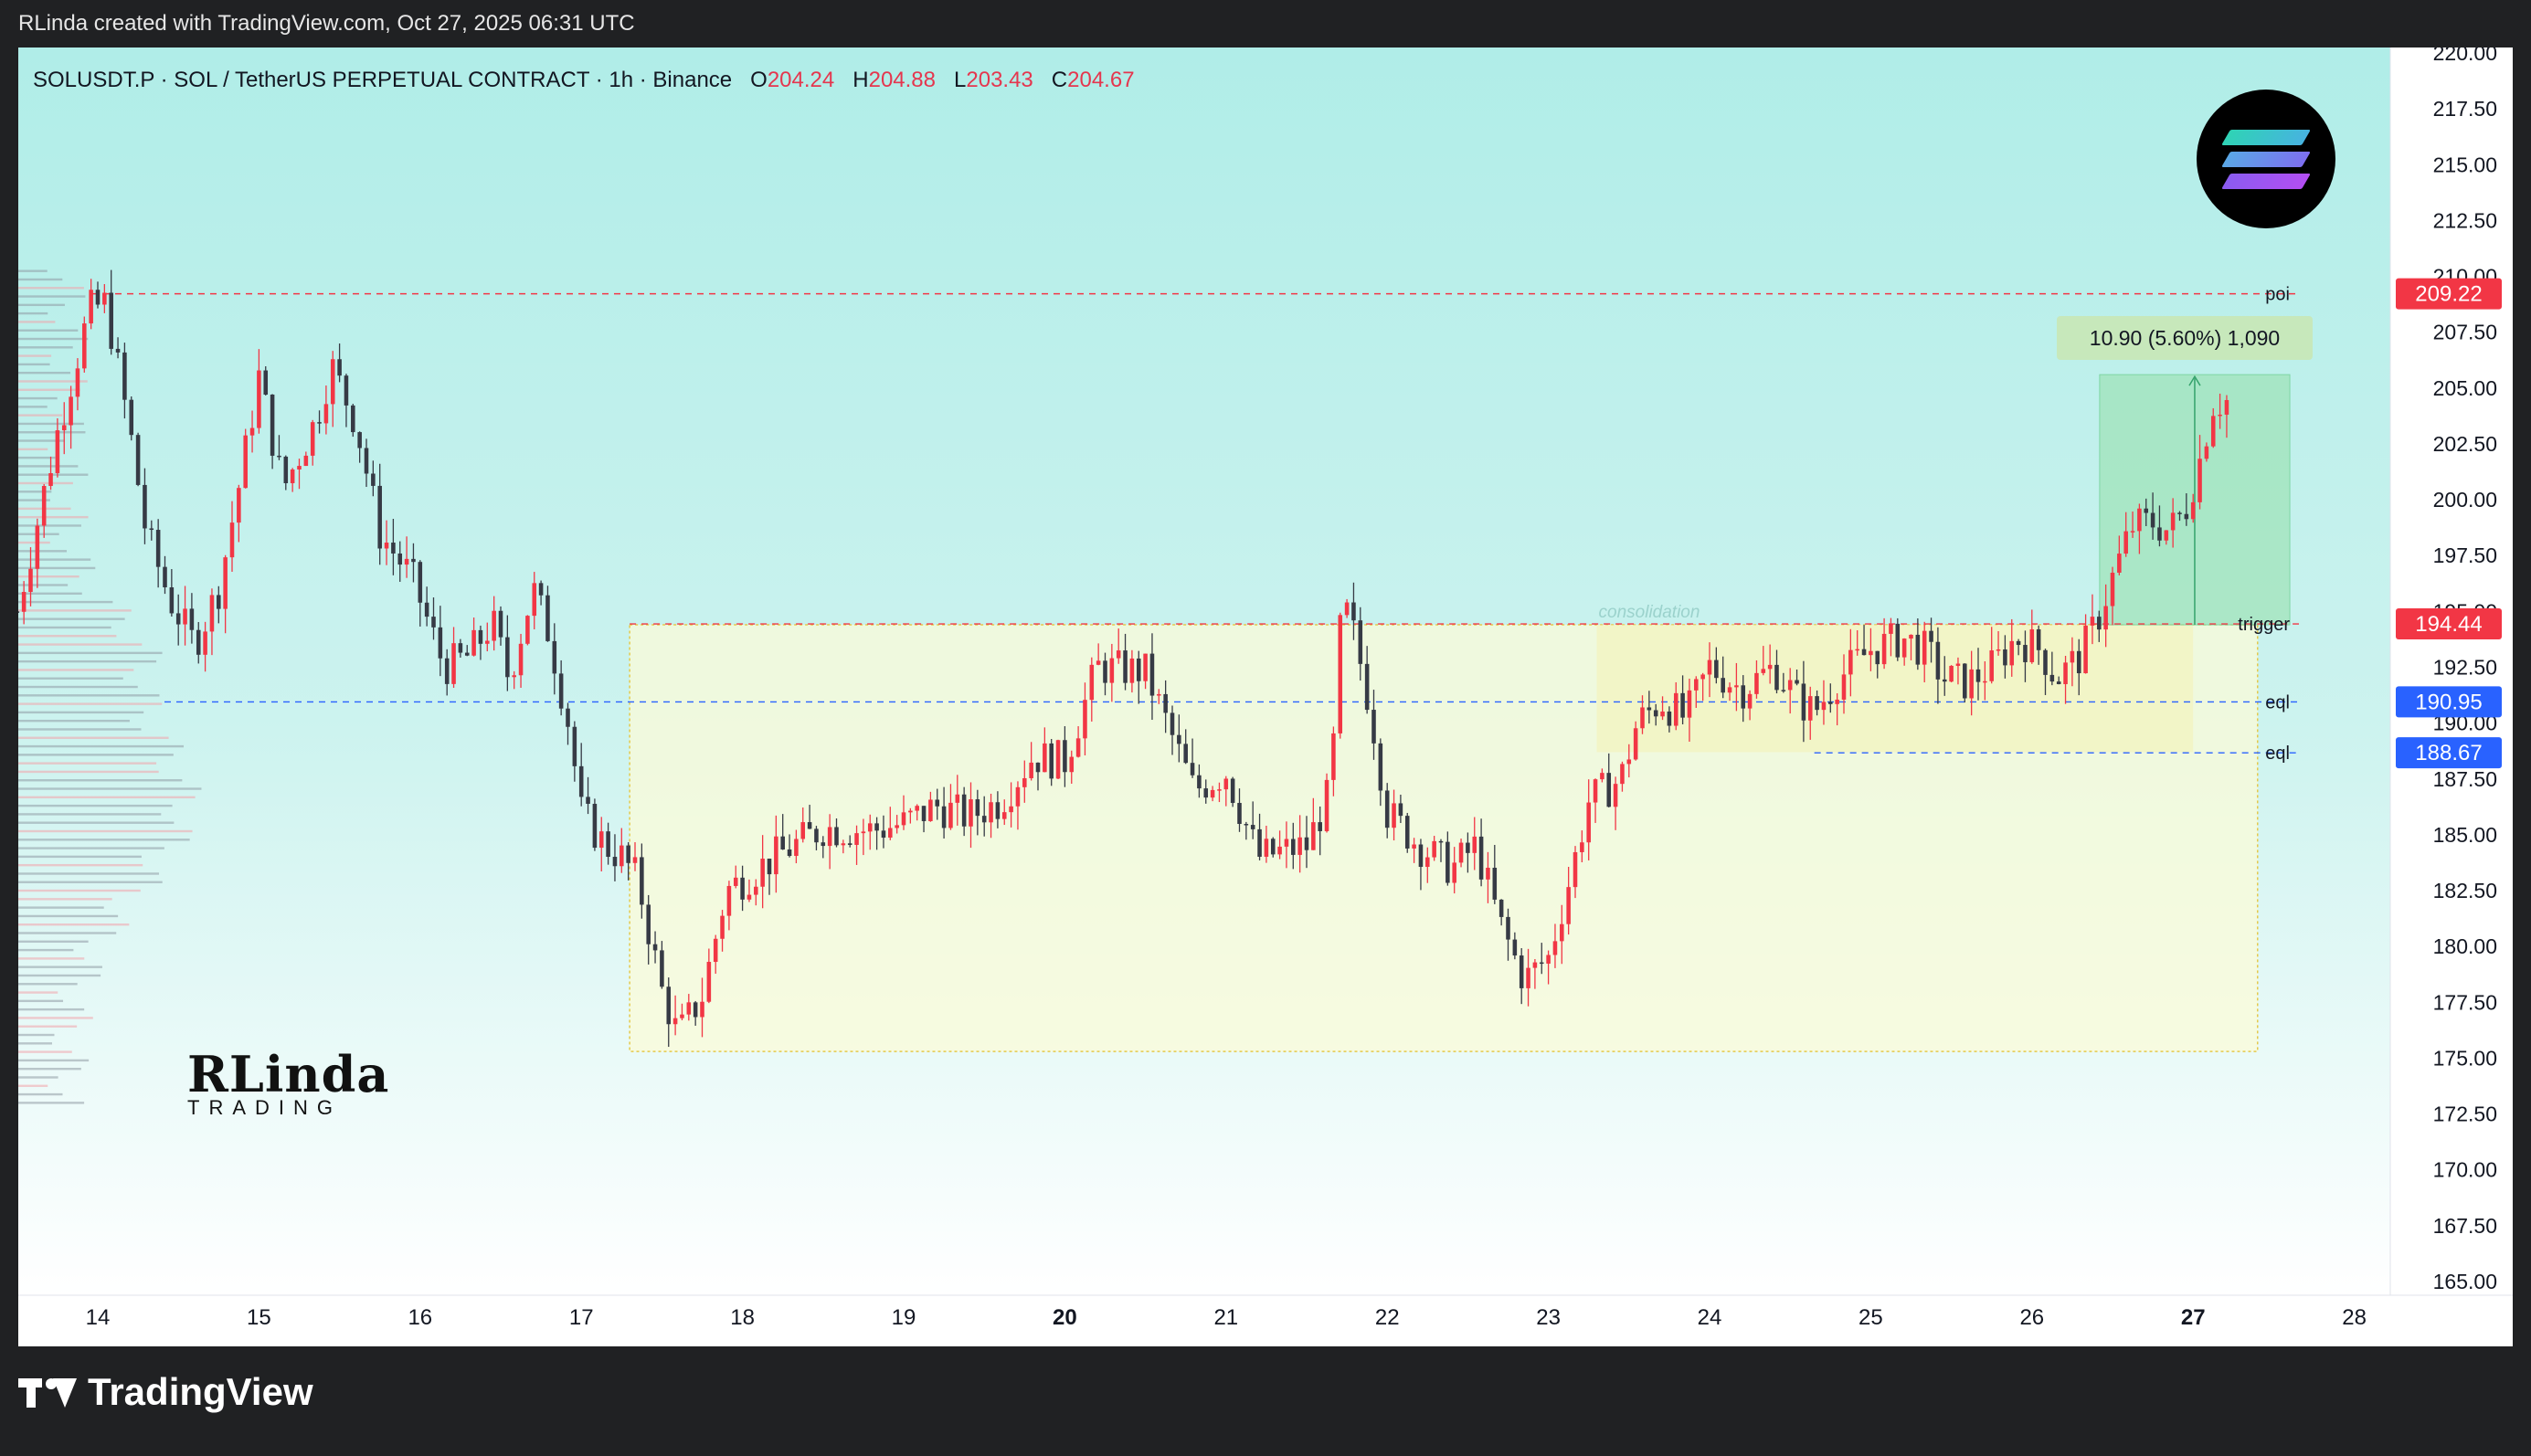 This screenshot has height=1456, width=2531. I want to click on price-range-measure-label: 10.90 (5.60%) 1,090, so click(2185, 338).